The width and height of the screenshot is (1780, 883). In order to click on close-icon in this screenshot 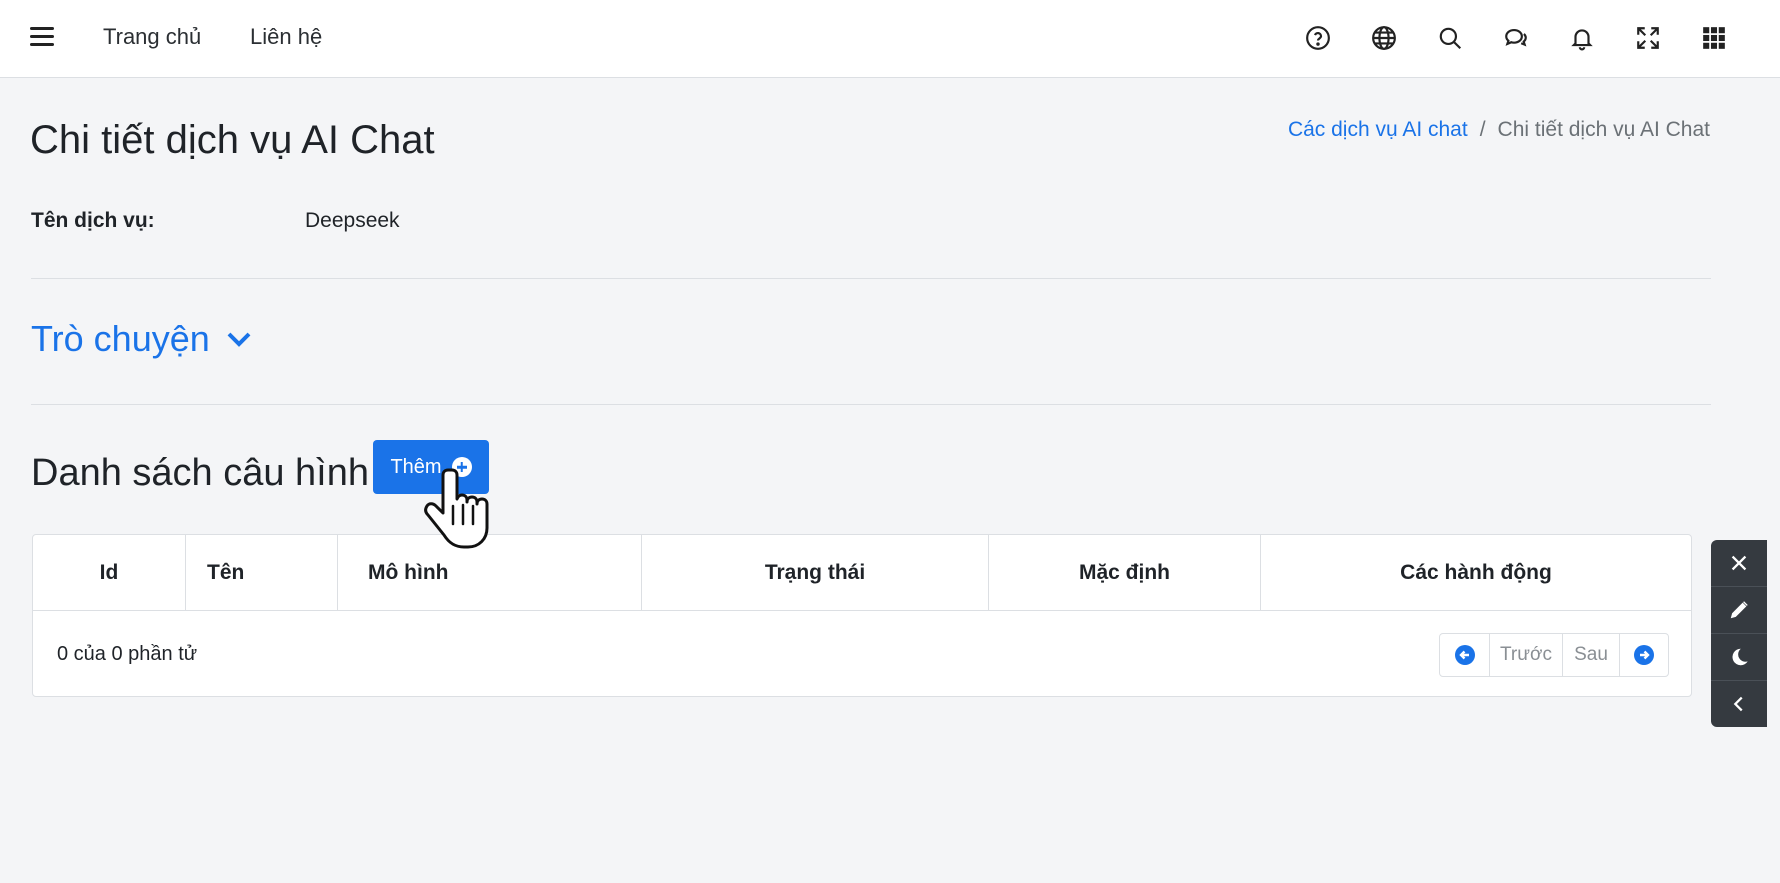, I will do `click(1739, 563)`.